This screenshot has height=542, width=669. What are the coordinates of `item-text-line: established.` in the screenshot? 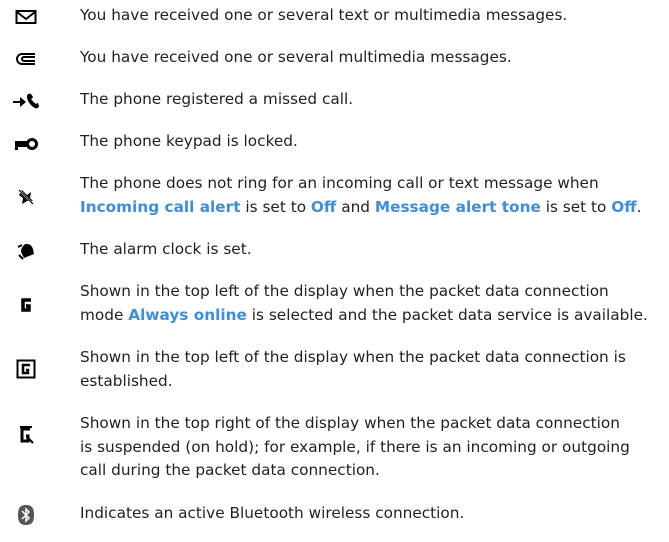 It's located at (126, 380).